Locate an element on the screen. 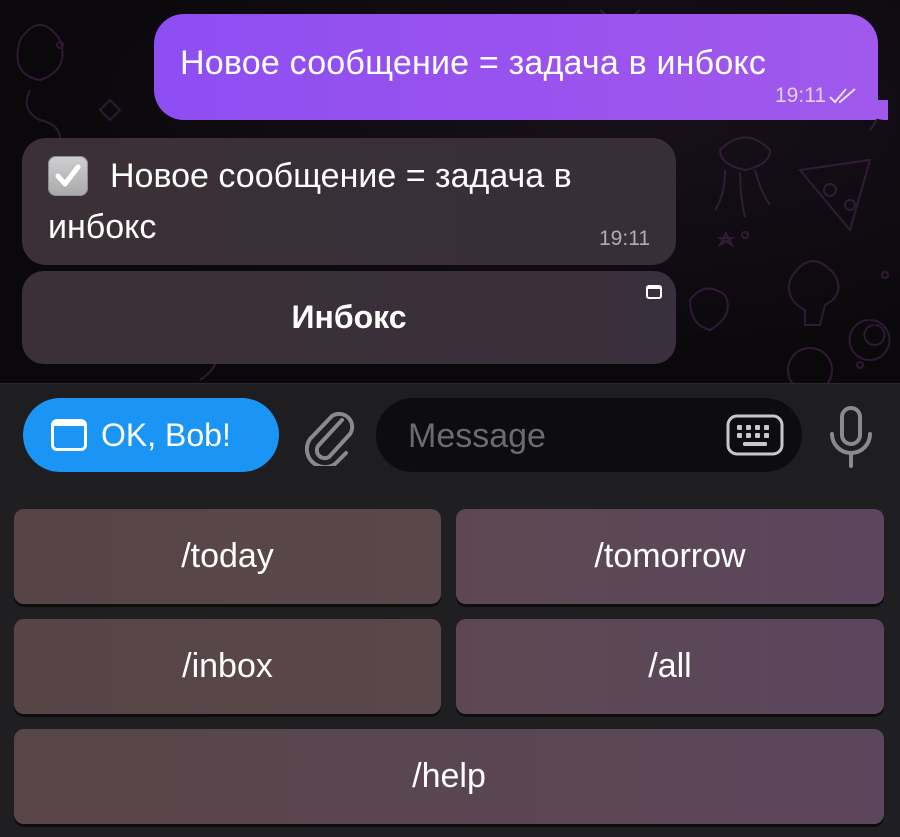  message-meta: 19:11 is located at coordinates (816, 96).